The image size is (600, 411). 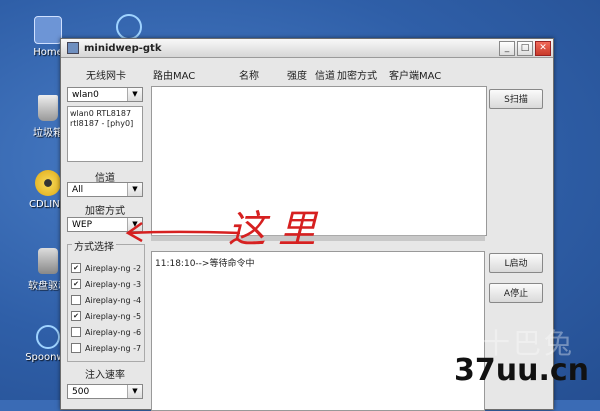 What do you see at coordinates (507, 48) in the screenshot?
I see `minimize-button: _` at bounding box center [507, 48].